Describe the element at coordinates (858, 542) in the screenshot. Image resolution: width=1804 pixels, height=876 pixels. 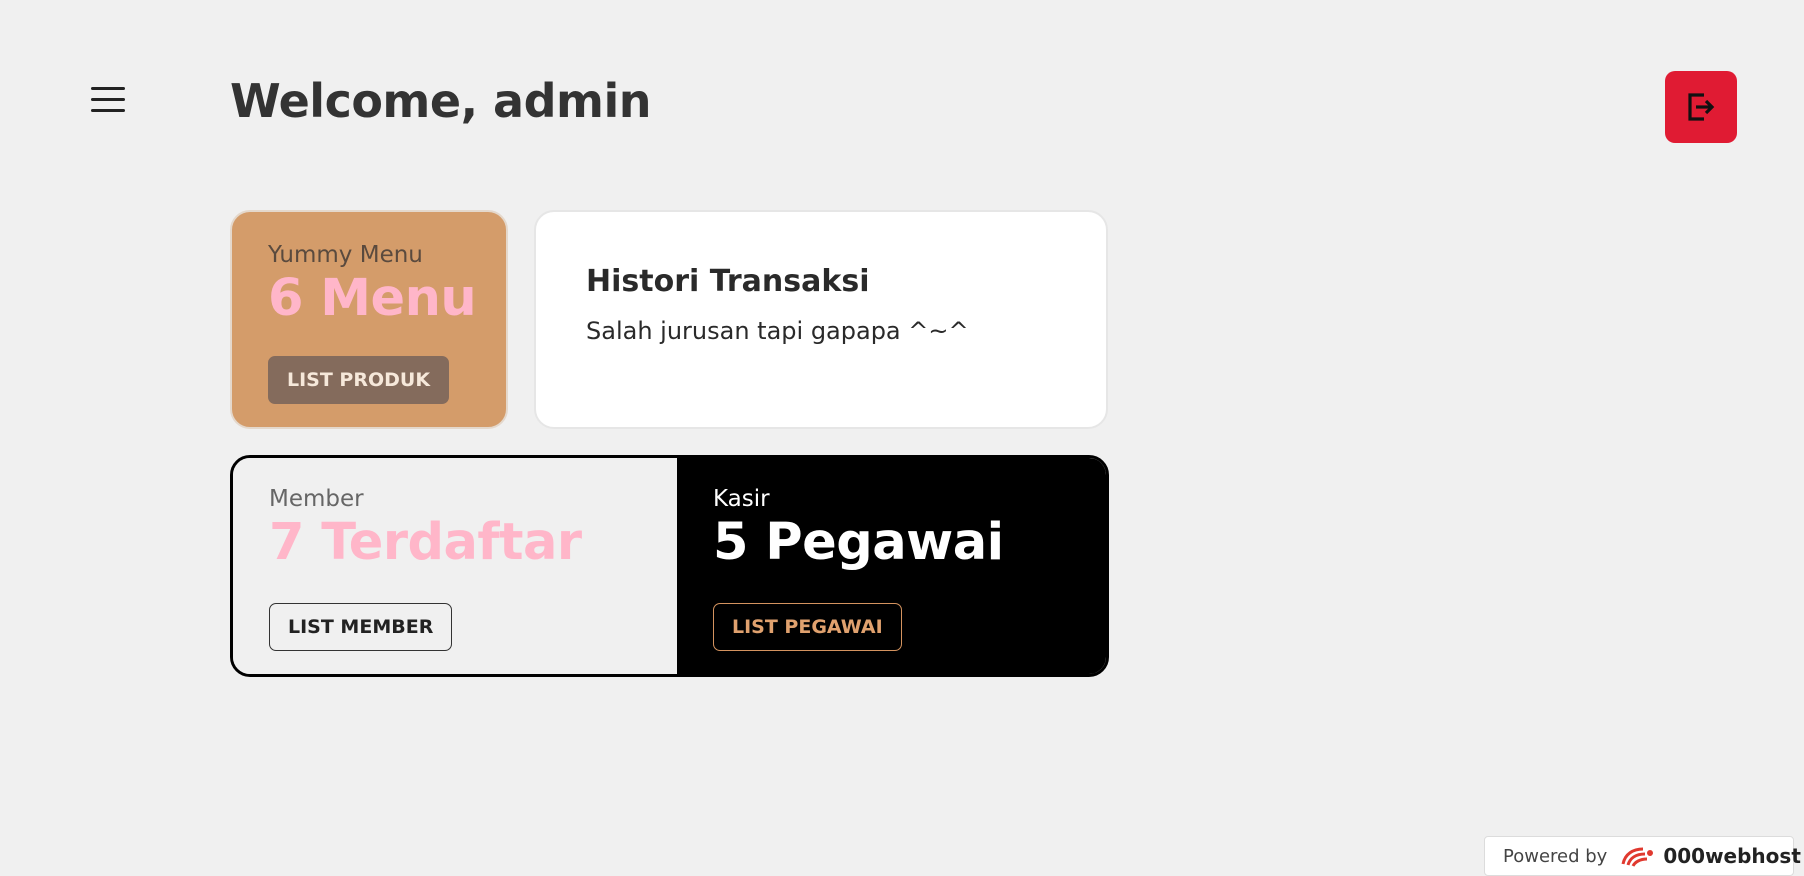
I see `kasir-card-value: 5 Pegawai` at that location.